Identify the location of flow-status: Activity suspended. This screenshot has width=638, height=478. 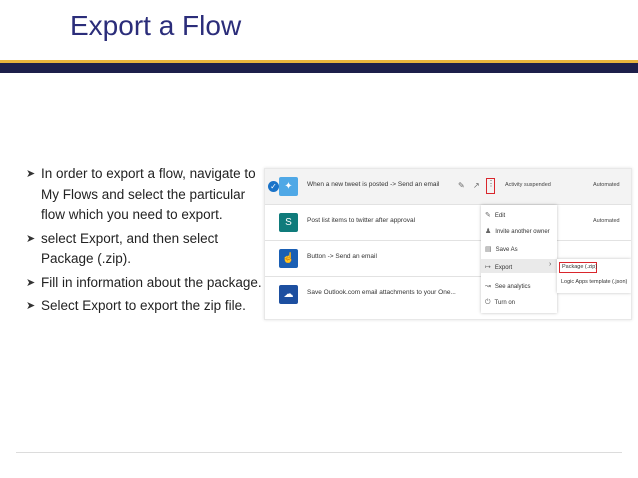
(528, 185).